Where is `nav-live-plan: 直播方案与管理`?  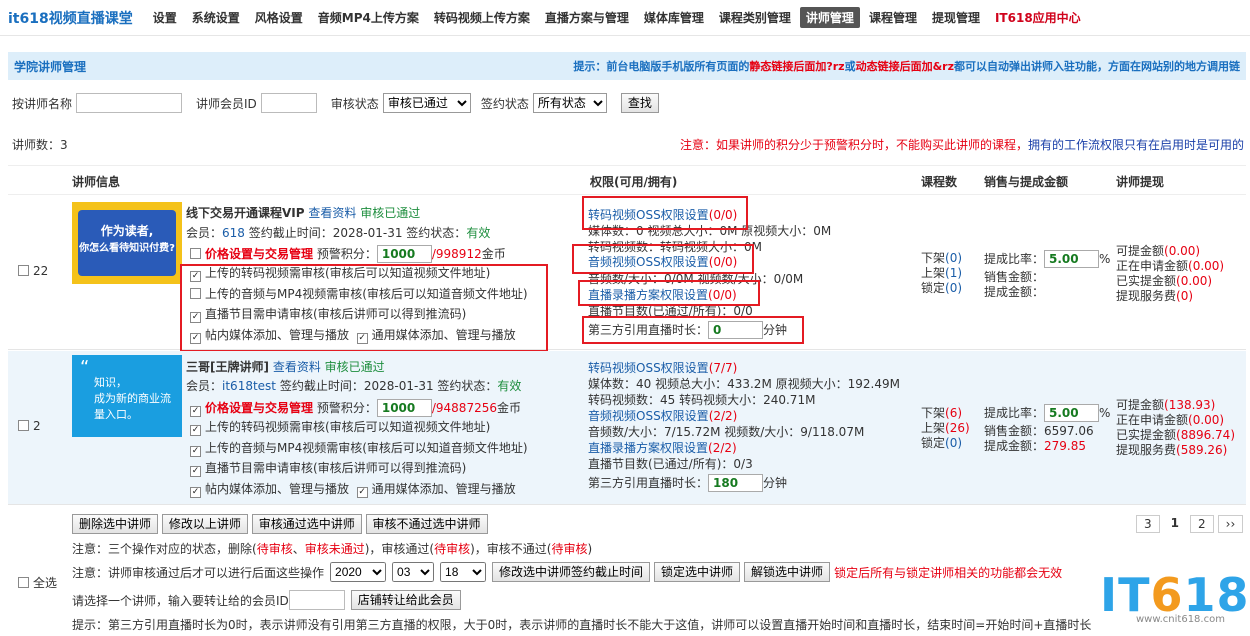 nav-live-plan: 直播方案与管理 is located at coordinates (587, 17).